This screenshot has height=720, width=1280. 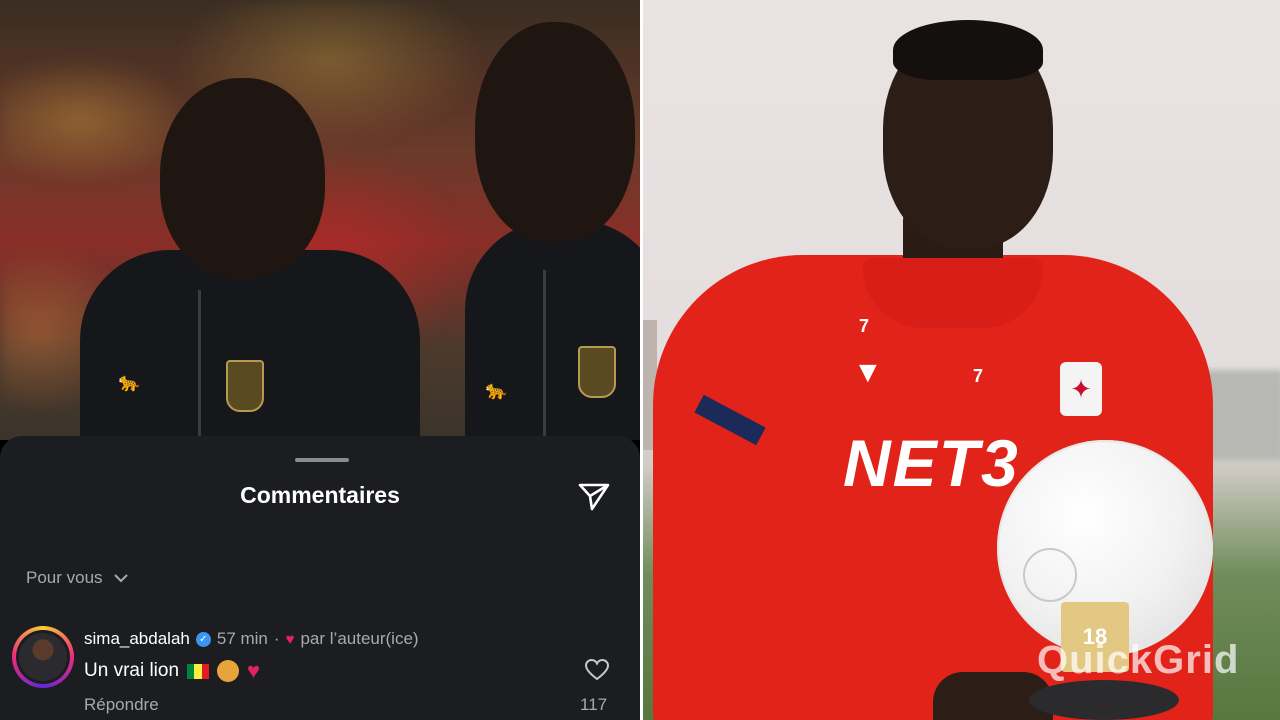 What do you see at coordinates (1138, 660) in the screenshot?
I see `watermark: QuickGrid` at bounding box center [1138, 660].